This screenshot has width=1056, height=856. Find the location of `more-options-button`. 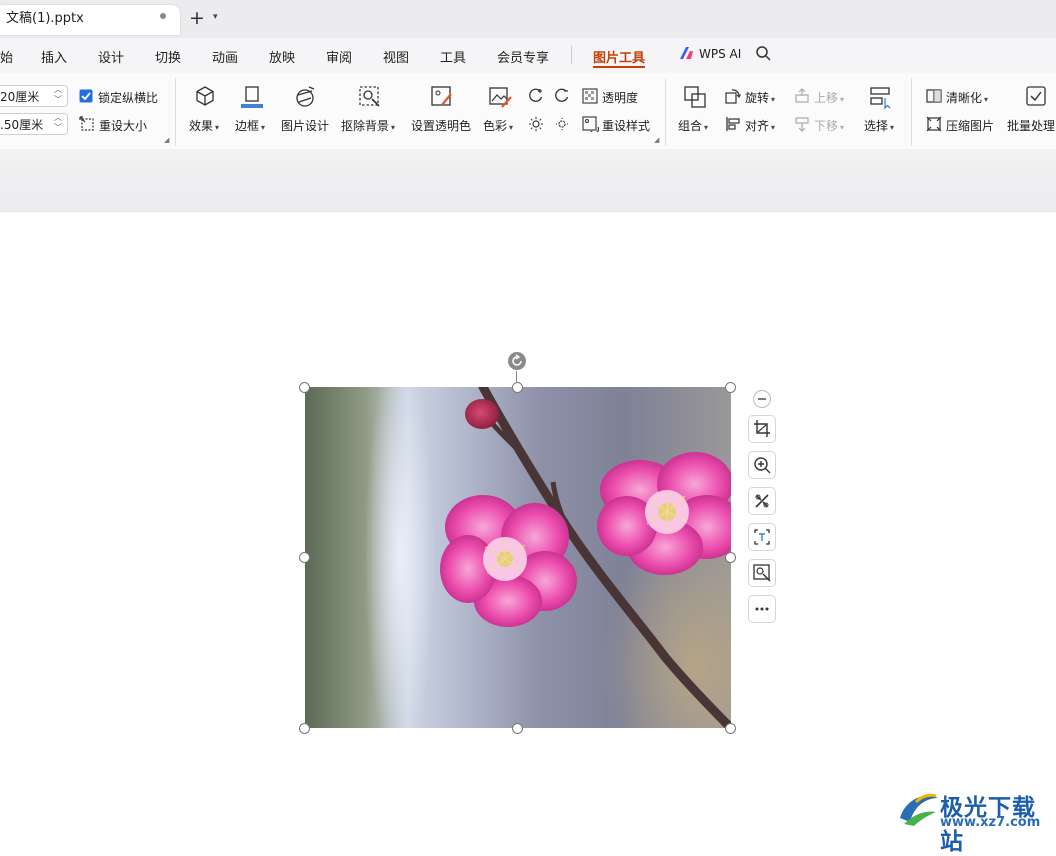

more-options-button is located at coordinates (762, 609).